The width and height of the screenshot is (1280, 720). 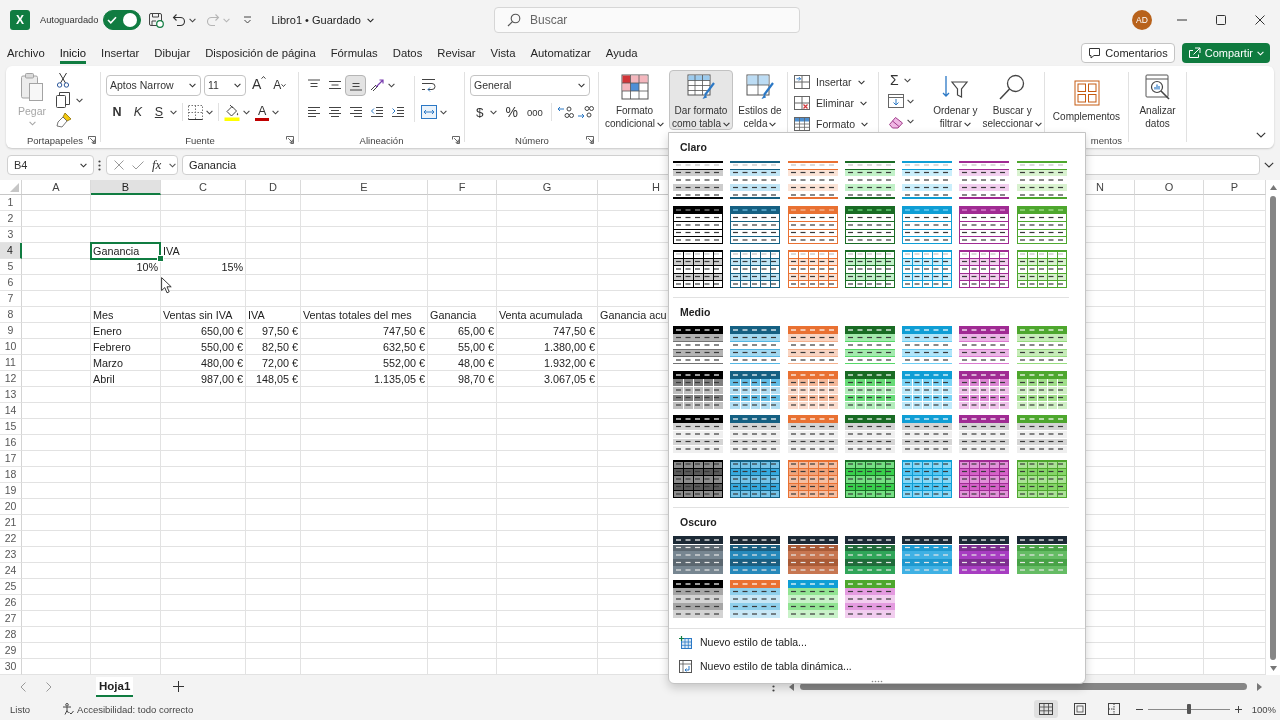 I want to click on menu-tab: Ayuda, so click(x=621, y=53).